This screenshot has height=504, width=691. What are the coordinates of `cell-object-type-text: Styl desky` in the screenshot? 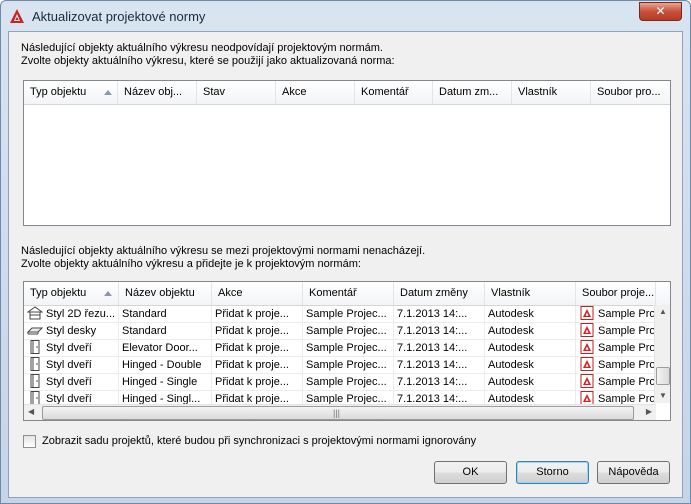 It's located at (71, 331).